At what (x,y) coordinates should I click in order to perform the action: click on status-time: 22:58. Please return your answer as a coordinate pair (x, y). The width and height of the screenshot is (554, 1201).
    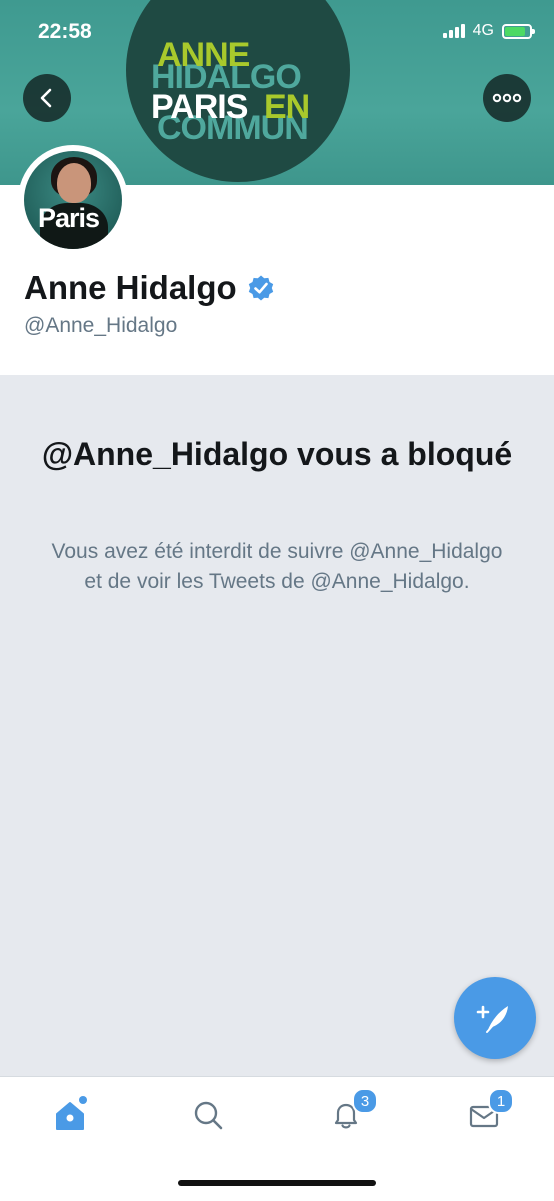
    Looking at the image, I should click on (65, 31).